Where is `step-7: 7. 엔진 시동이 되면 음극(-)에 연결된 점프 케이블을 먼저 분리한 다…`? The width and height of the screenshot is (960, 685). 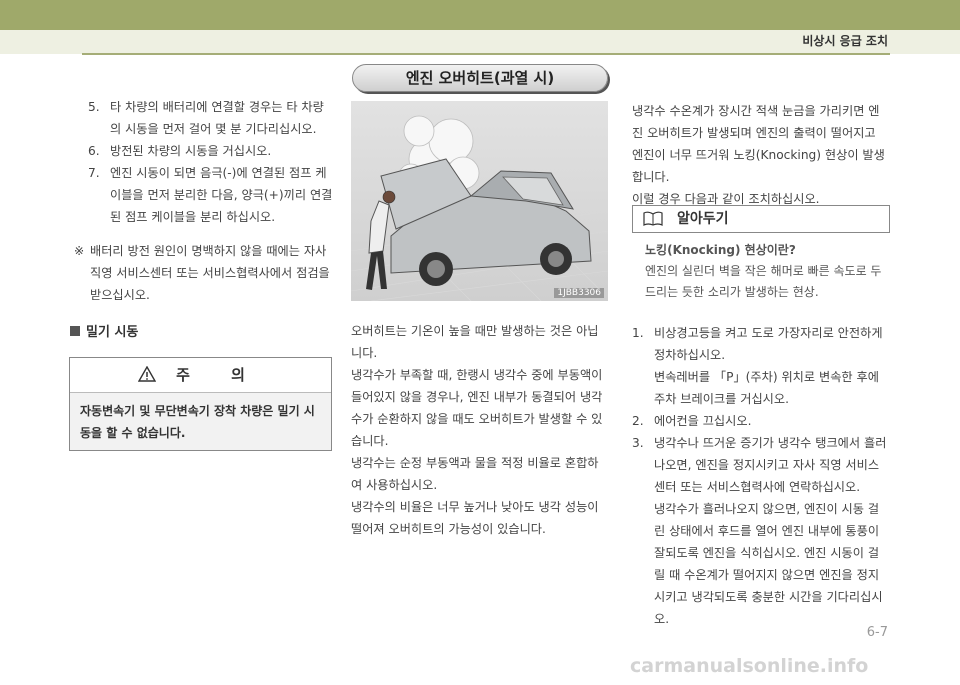 step-7: 7. 엔진 시동이 되면 음극(-)에 연결된 점프 케이블을 먼저 분리한 다… is located at coordinates (210, 195).